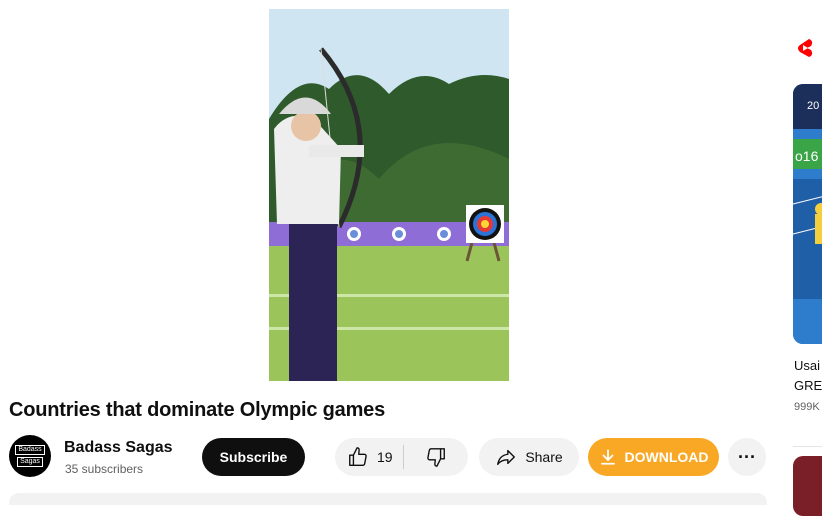 This screenshot has height=516, width=822. I want to click on download-icon, so click(607, 457).